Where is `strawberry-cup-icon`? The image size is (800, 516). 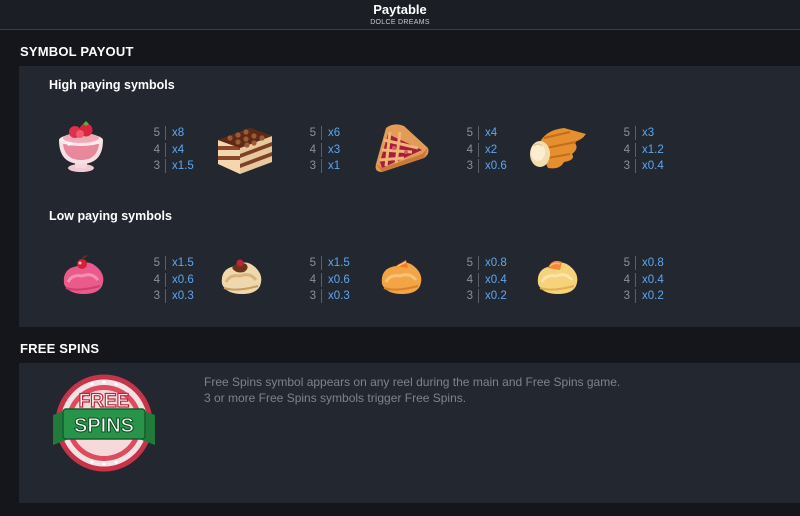
strawberry-cup-icon is located at coordinates (81, 146).